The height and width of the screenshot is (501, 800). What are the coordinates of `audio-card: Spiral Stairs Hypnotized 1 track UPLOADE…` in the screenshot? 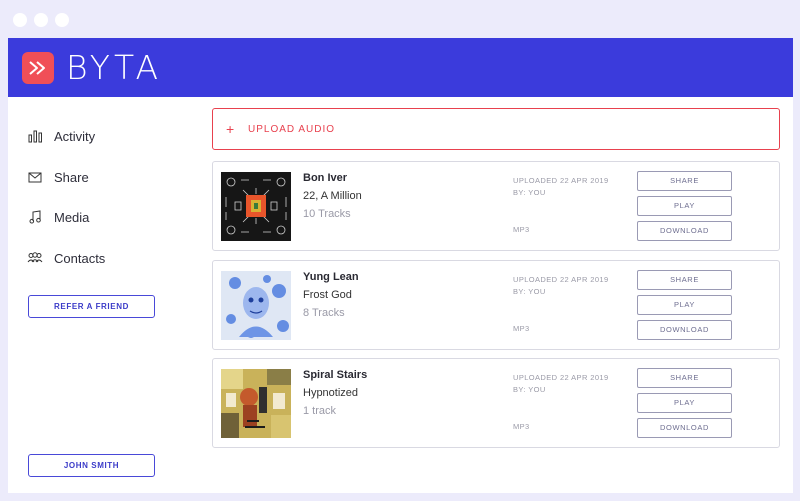 It's located at (496, 403).